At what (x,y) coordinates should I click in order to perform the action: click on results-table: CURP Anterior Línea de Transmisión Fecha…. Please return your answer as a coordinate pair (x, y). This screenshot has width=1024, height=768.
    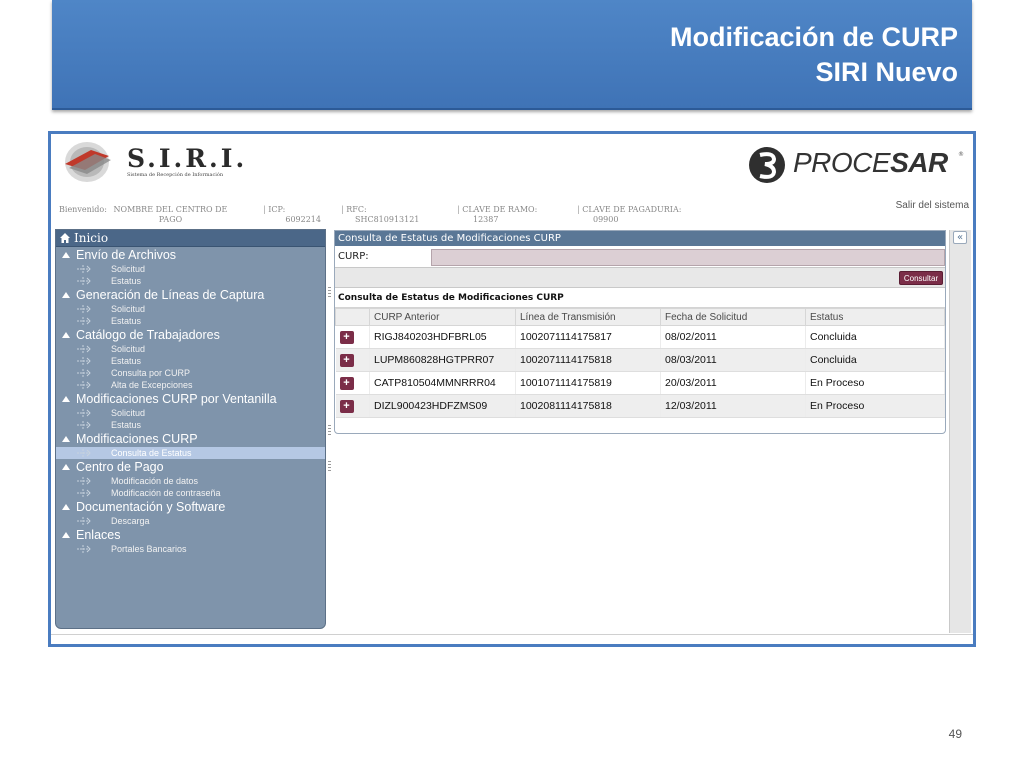
    Looking at the image, I should click on (640, 363).